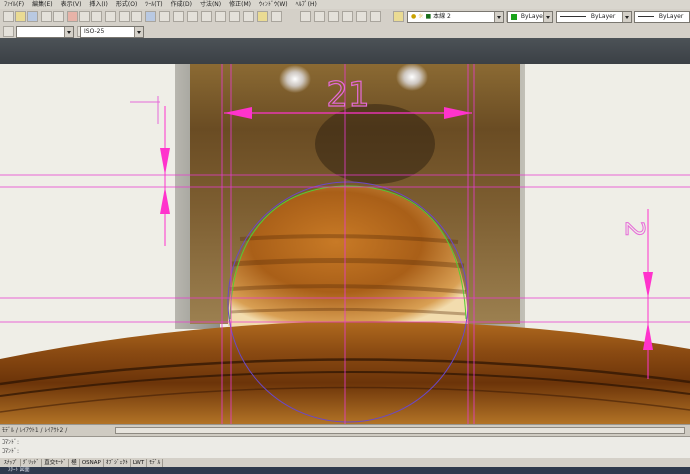  Describe the element at coordinates (56, 462) in the screenshot. I see `status-ortho: 直交ﾓｰﾄﾞ` at that location.